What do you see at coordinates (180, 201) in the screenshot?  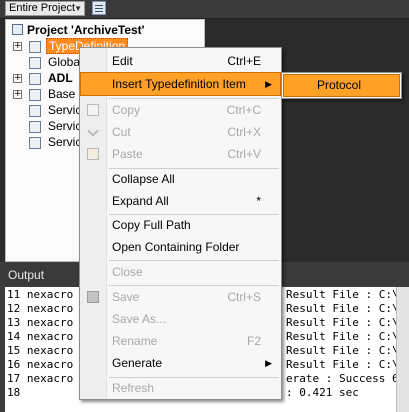 I see `menu-item-expand-all: Expand All *` at bounding box center [180, 201].